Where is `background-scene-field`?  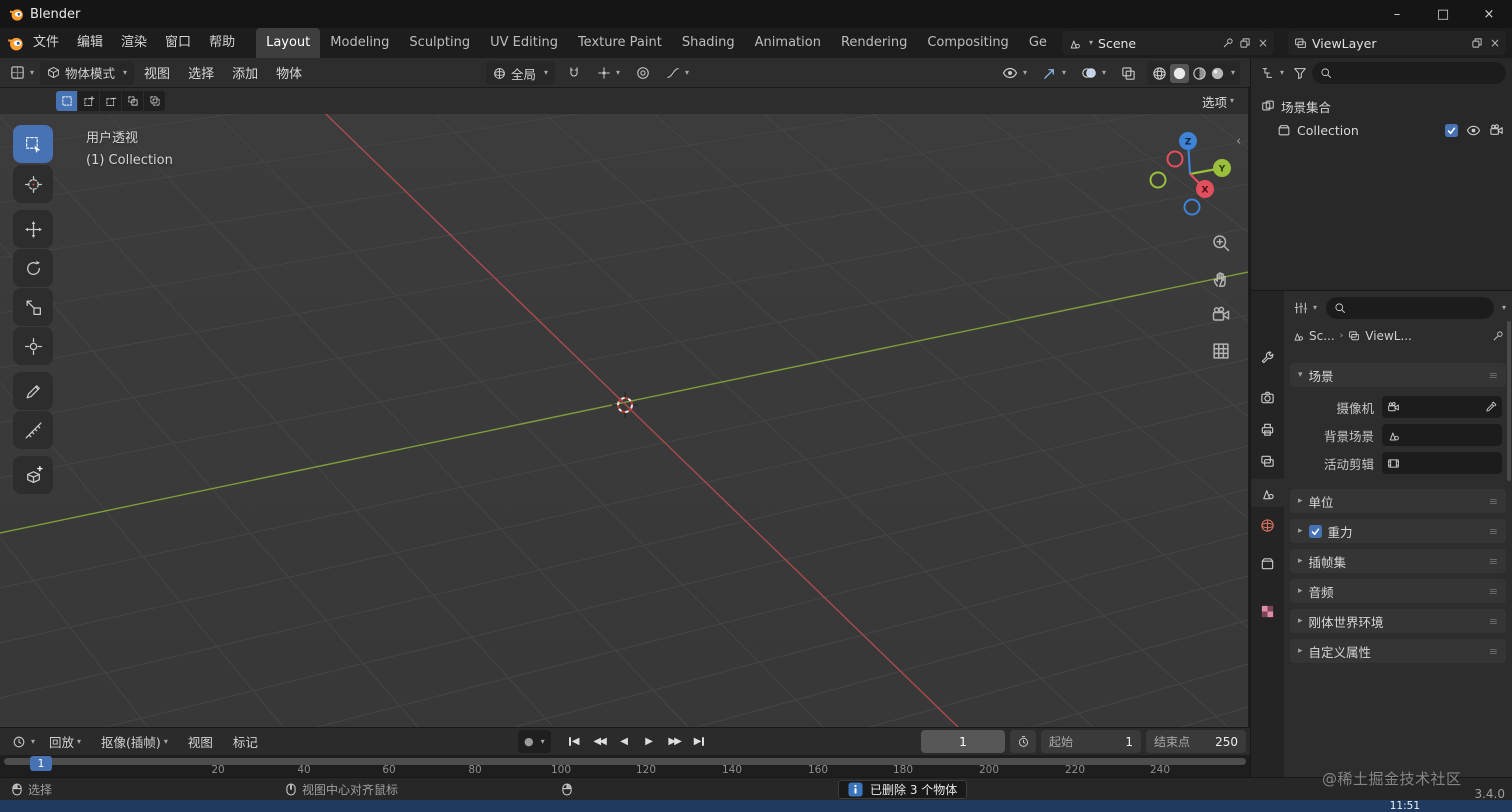
background-scene-field is located at coordinates (1442, 435).